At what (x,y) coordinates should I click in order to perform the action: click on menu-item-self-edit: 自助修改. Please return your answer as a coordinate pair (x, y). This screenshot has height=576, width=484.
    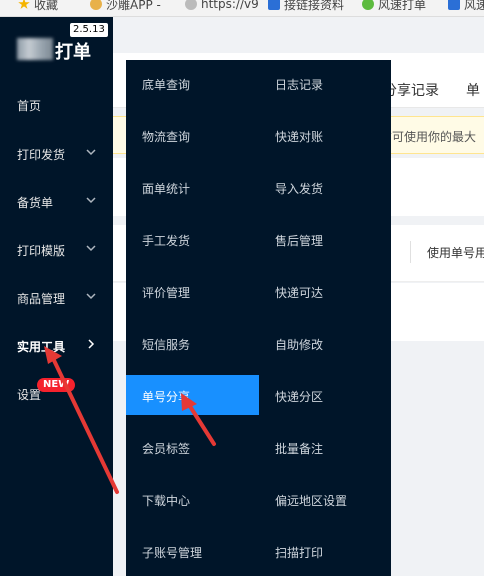
    Looking at the image, I should click on (299, 344).